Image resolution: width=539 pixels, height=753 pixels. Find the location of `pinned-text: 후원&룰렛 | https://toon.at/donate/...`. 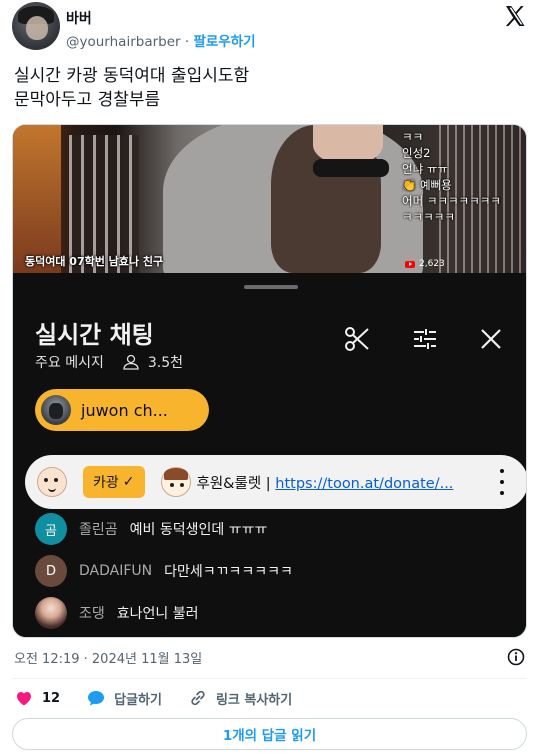

pinned-text: 후원&룰렛 | https://toon.at/donate/... is located at coordinates (325, 482).